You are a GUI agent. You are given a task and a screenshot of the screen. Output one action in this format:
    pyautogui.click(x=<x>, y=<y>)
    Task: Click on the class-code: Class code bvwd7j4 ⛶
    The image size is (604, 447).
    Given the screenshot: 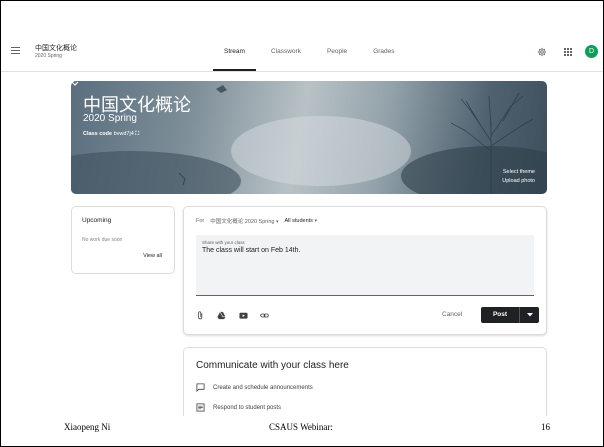 What is the action you would take?
    pyautogui.click(x=111, y=134)
    